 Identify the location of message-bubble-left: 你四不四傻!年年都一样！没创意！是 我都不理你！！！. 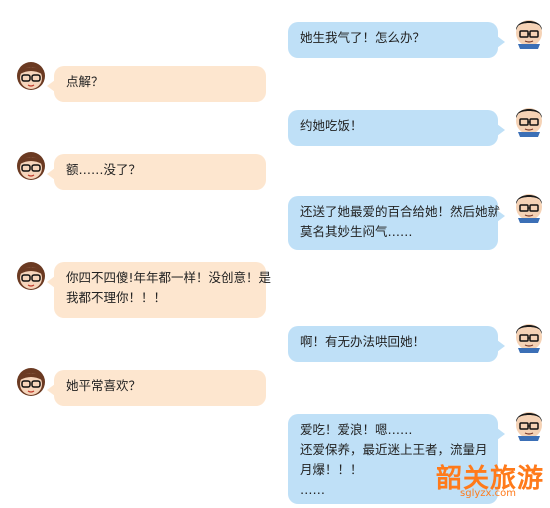
(159, 290).